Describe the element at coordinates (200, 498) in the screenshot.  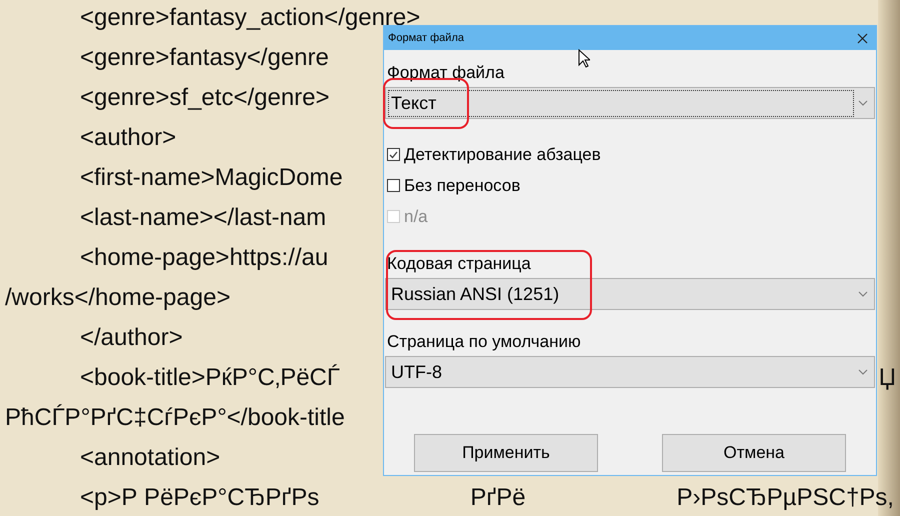
I see `document-text: <p>Р РёРєР°СЂРґРѕ` at that location.